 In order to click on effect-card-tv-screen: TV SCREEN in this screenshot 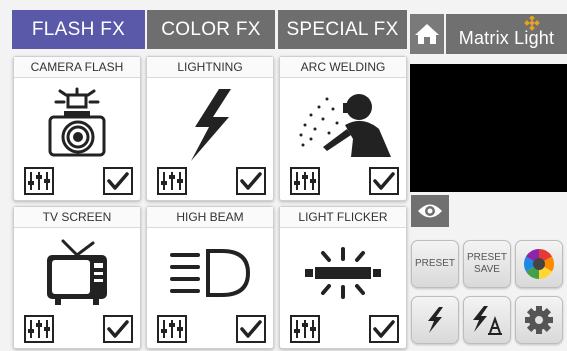, I will do `click(77, 277)`.